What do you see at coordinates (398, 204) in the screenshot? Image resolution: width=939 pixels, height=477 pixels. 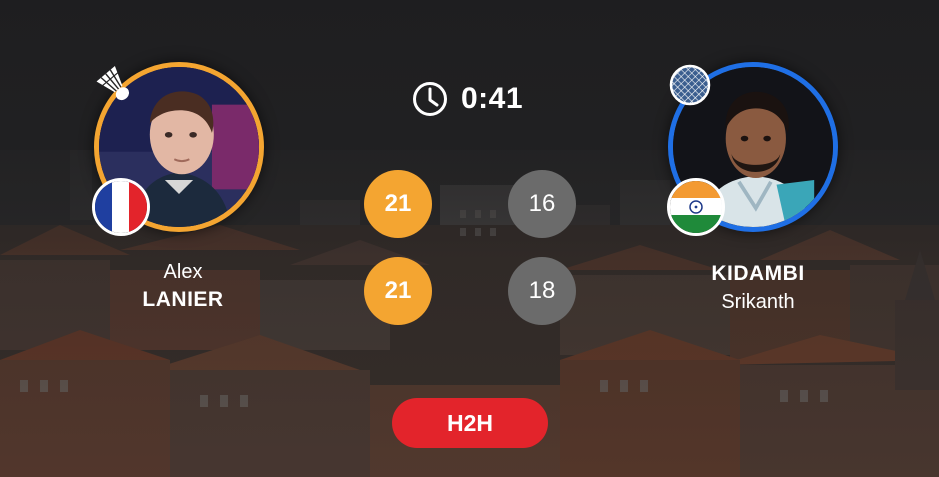 I see `game-1-left-score: 21` at bounding box center [398, 204].